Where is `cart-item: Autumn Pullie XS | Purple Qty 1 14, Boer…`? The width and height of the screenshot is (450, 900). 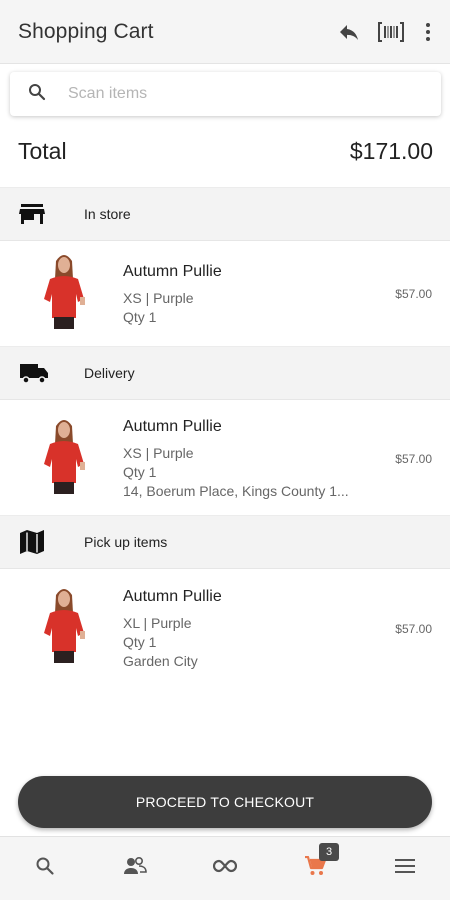
cart-item: Autumn Pullie XS | Purple Qty 1 14, Boer… is located at coordinates (225, 457).